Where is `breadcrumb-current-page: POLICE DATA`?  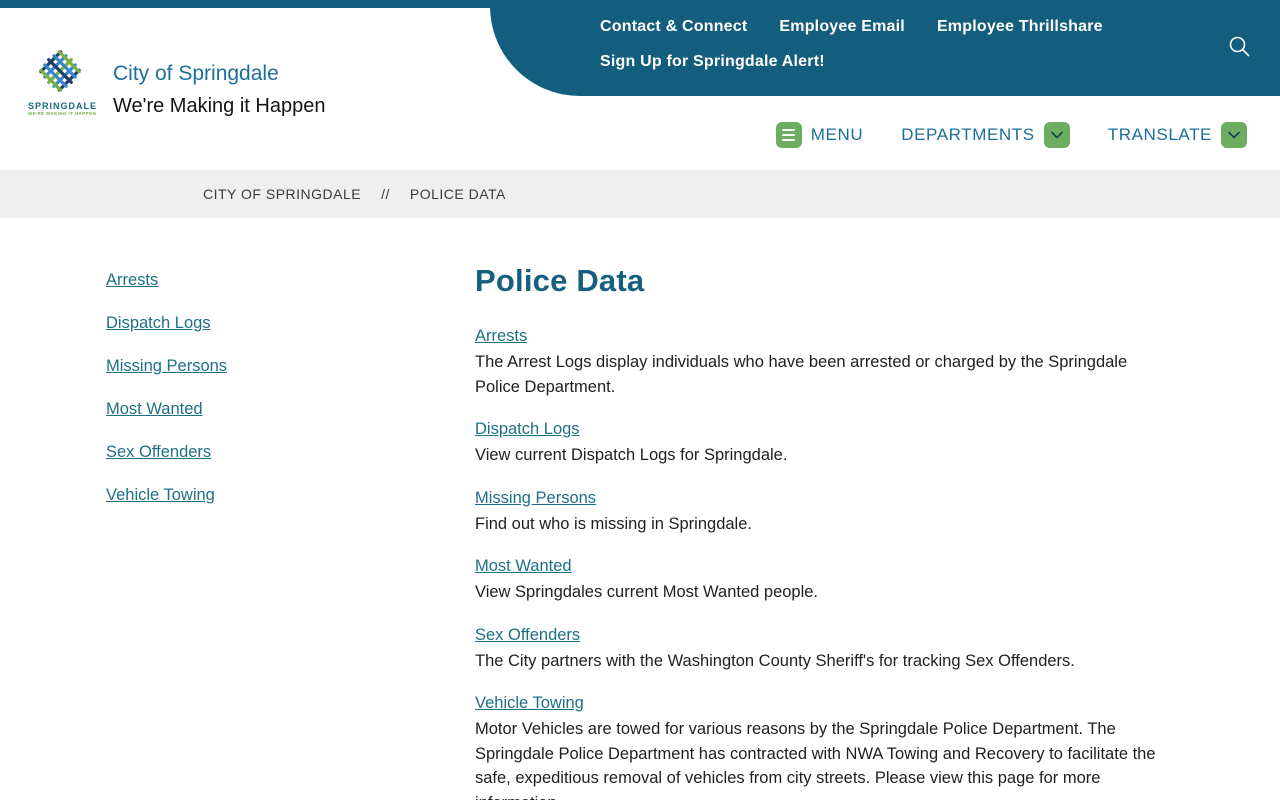
breadcrumb-current-page: POLICE DATA is located at coordinates (457, 194).